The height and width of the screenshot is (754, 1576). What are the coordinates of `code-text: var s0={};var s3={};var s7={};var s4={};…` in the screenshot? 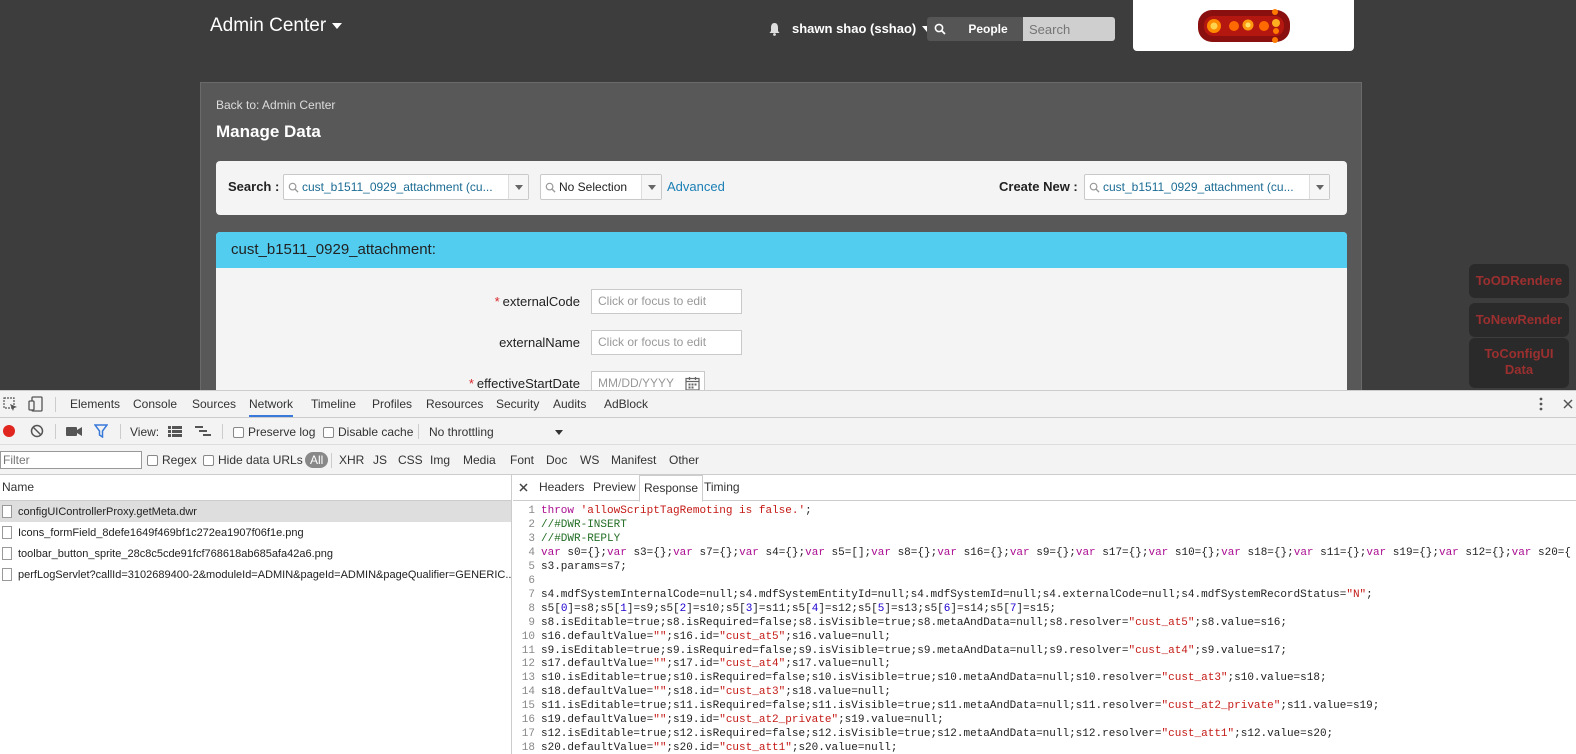 It's located at (1056, 552).